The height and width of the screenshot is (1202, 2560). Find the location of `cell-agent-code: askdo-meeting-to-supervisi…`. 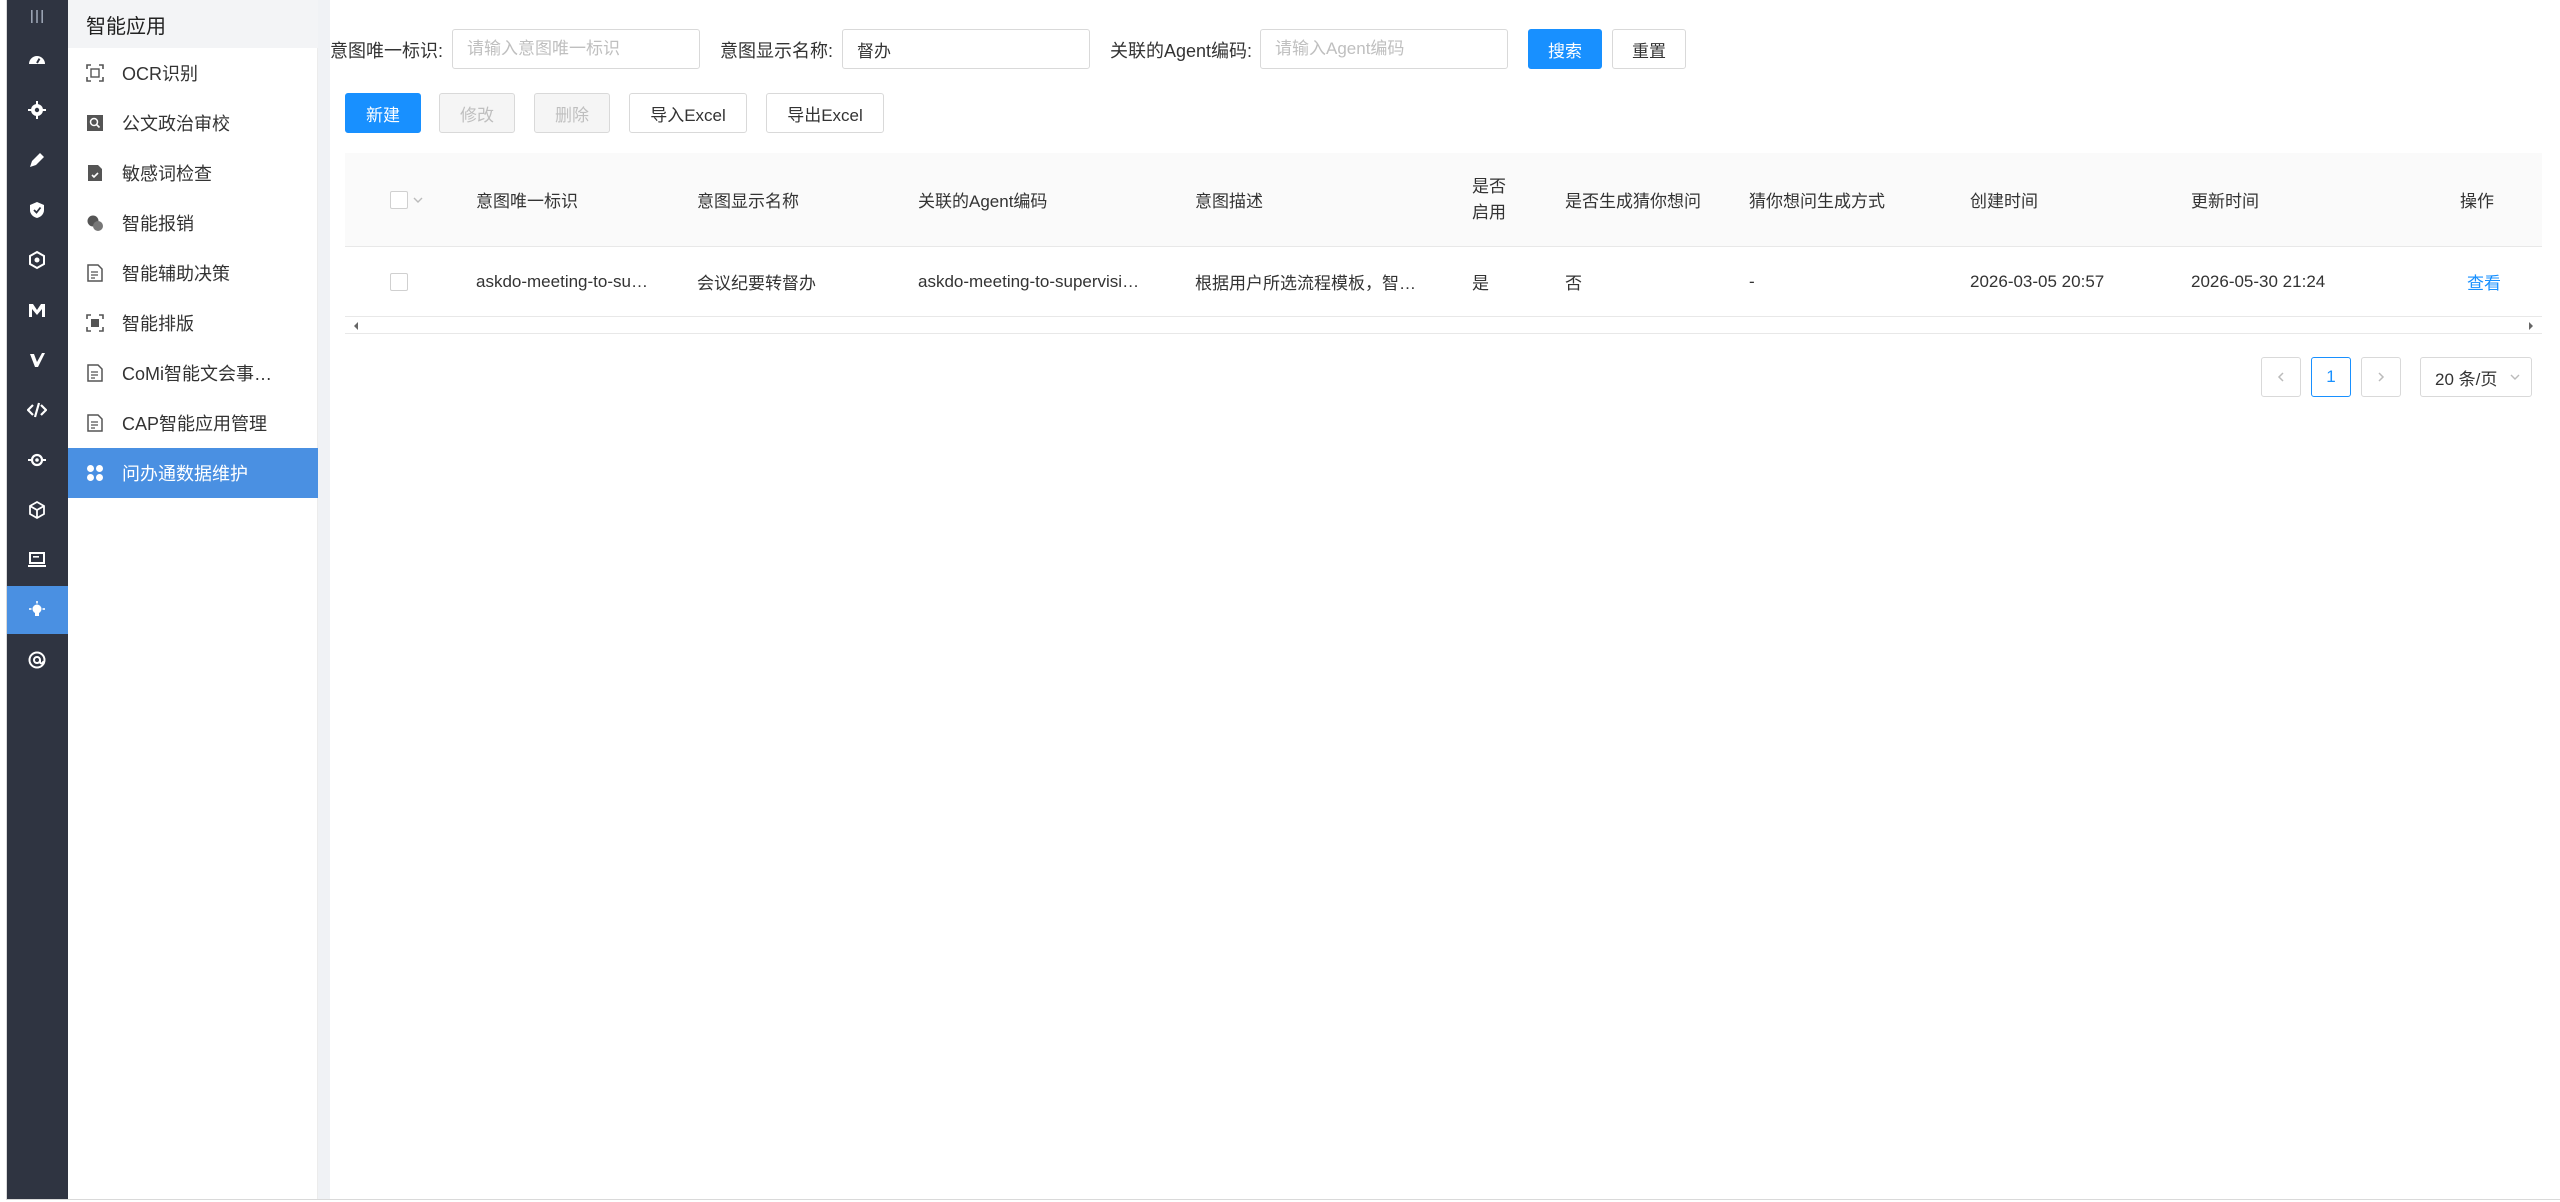

cell-agent-code: askdo-meeting-to-supervisi… is located at coordinates (1029, 281).